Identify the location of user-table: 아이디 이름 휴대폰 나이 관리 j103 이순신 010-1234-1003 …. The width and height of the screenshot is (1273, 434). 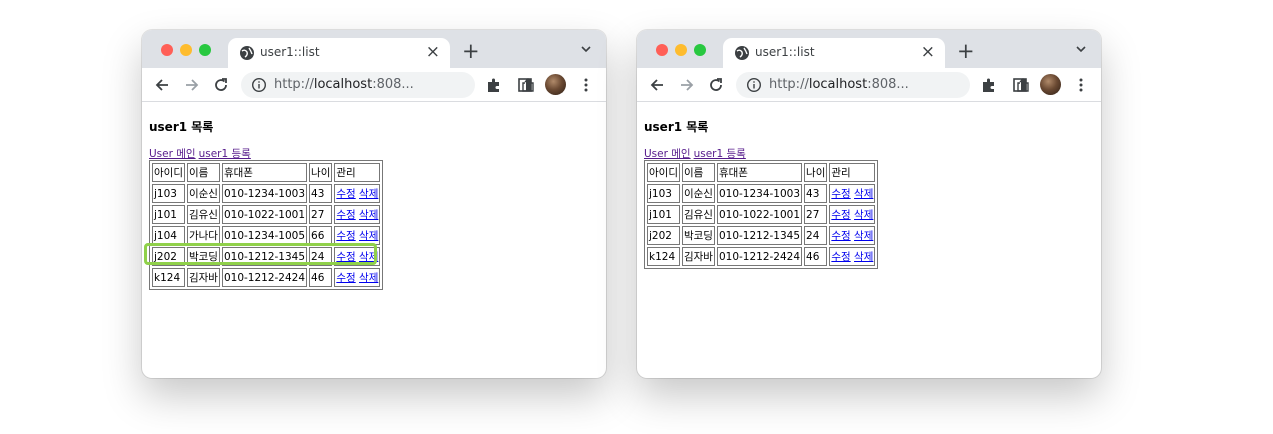
(266, 225).